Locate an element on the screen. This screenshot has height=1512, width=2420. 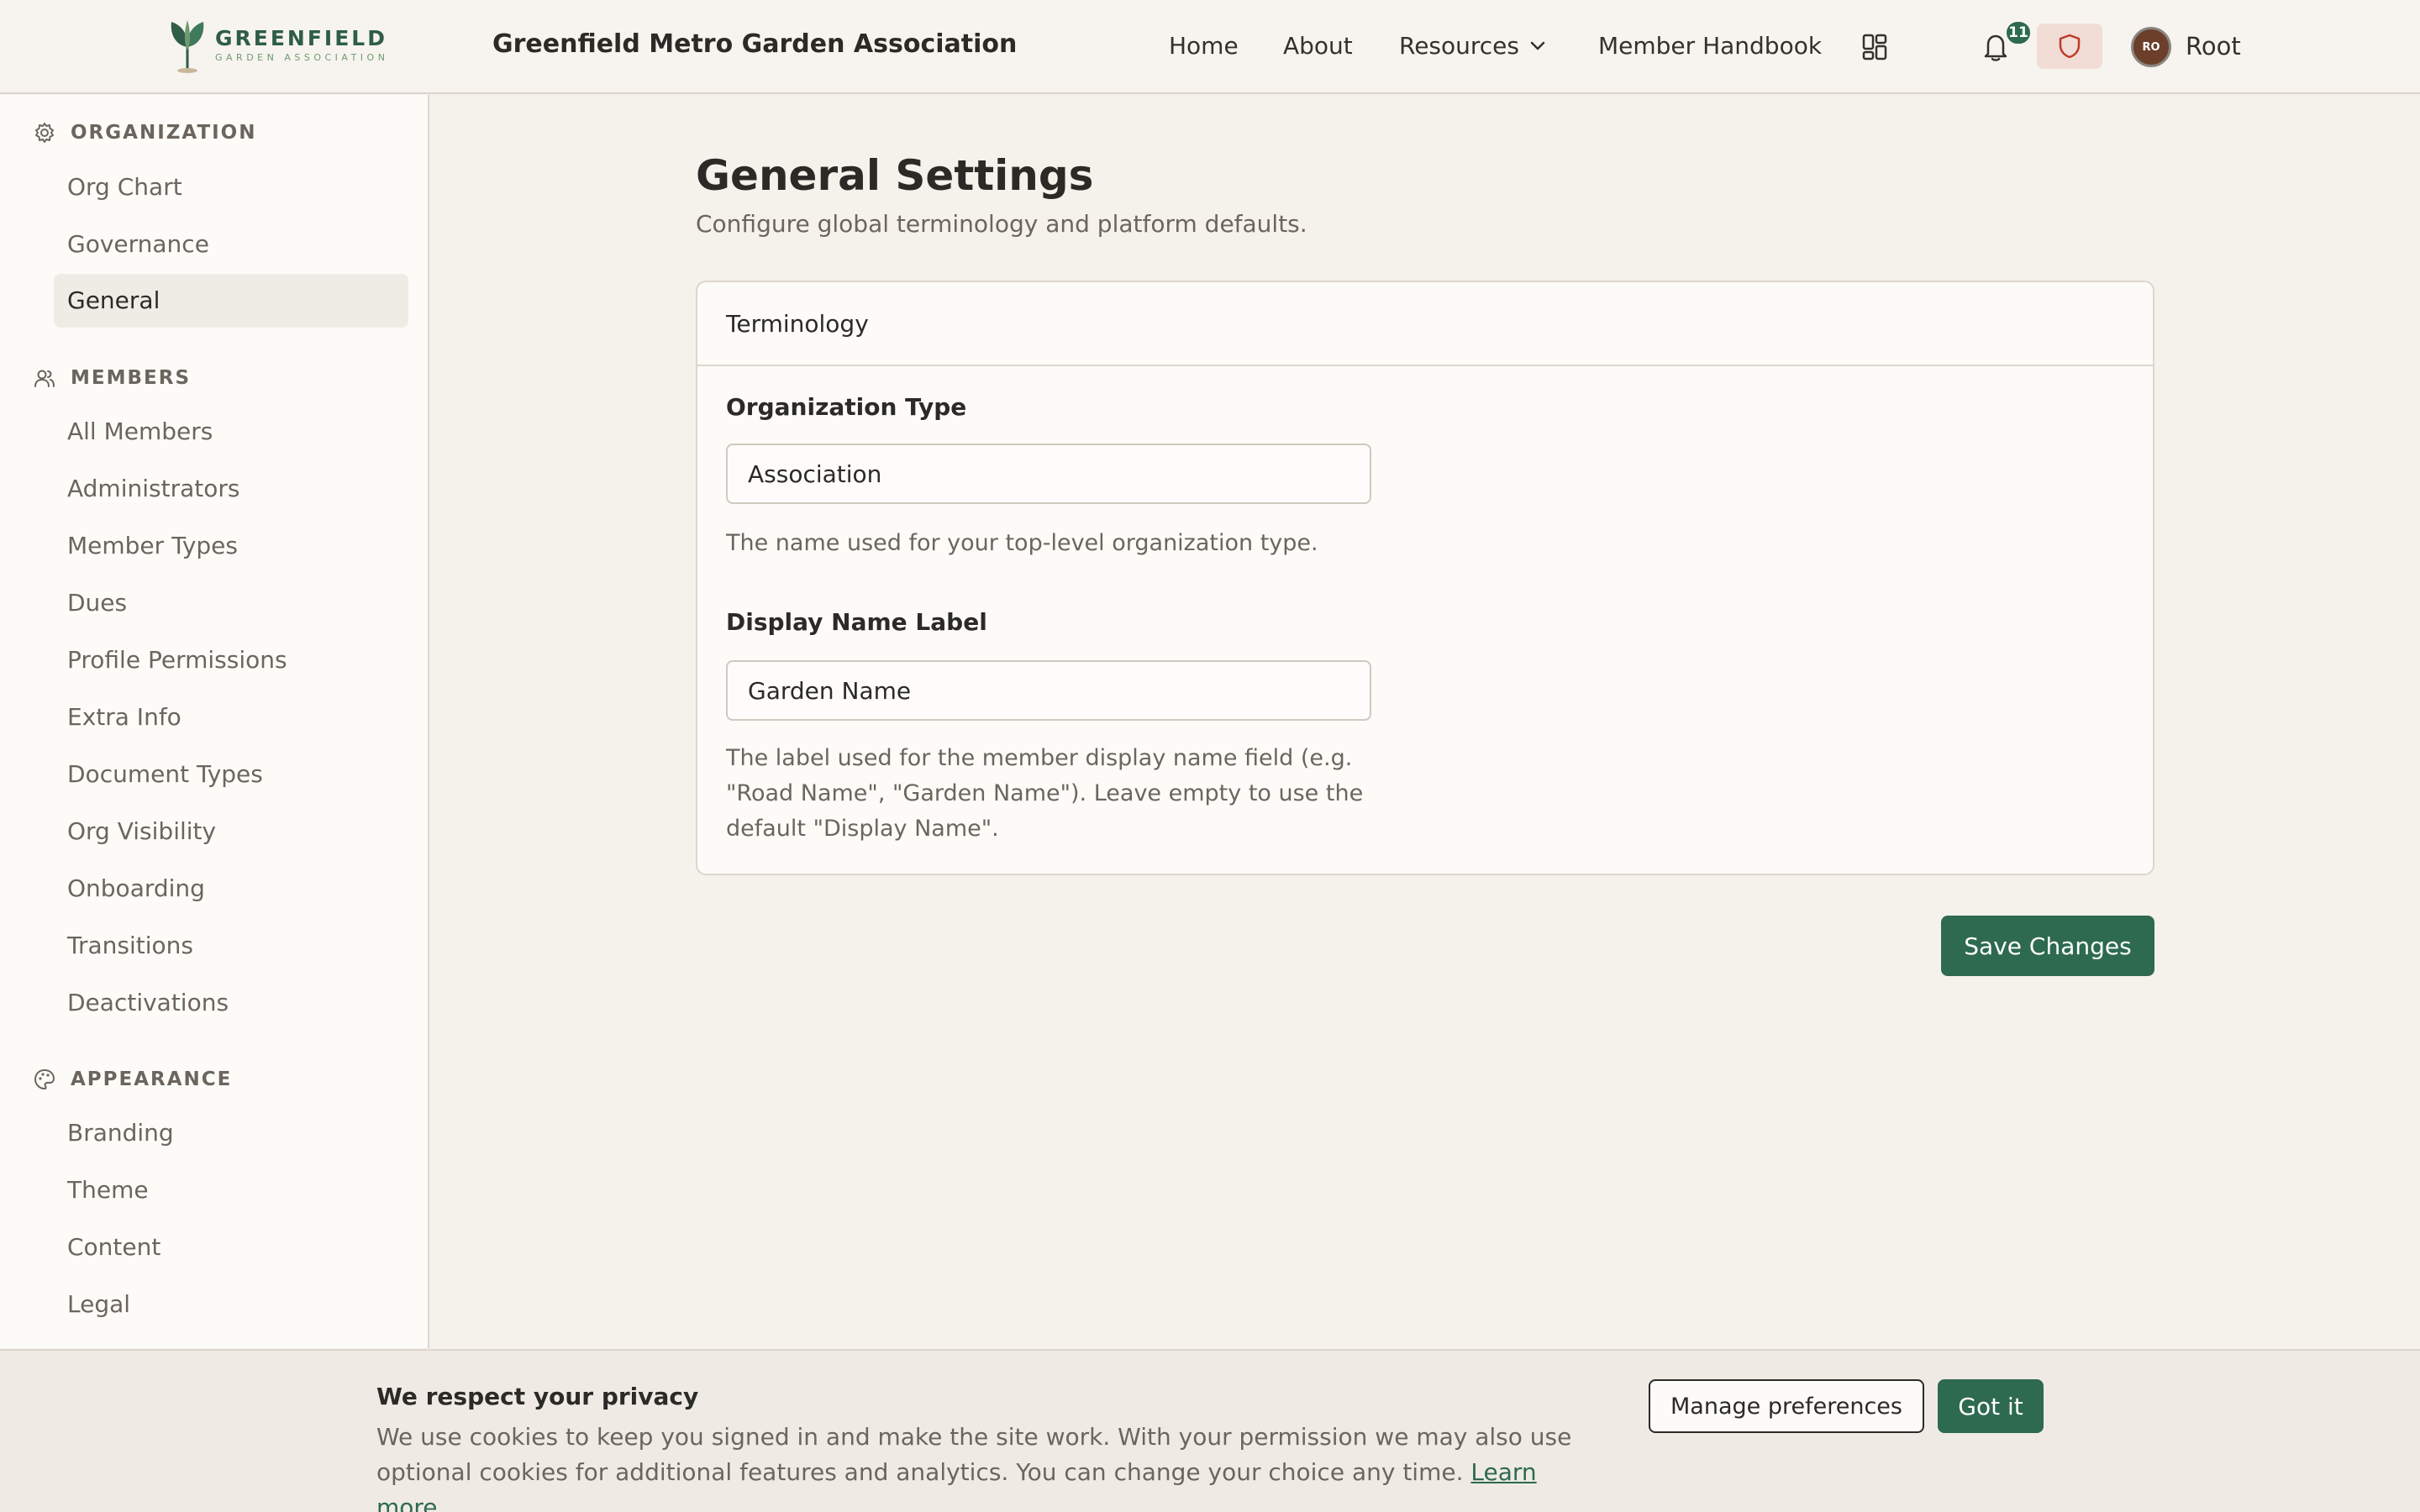
logo: GREENFIELD GARDEN ASSOCIATION is located at coordinates (276, 45).